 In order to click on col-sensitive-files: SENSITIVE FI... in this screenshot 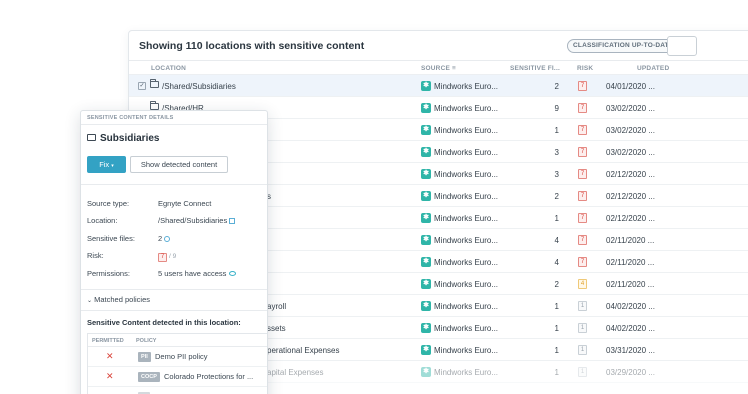, I will do `click(535, 68)`.